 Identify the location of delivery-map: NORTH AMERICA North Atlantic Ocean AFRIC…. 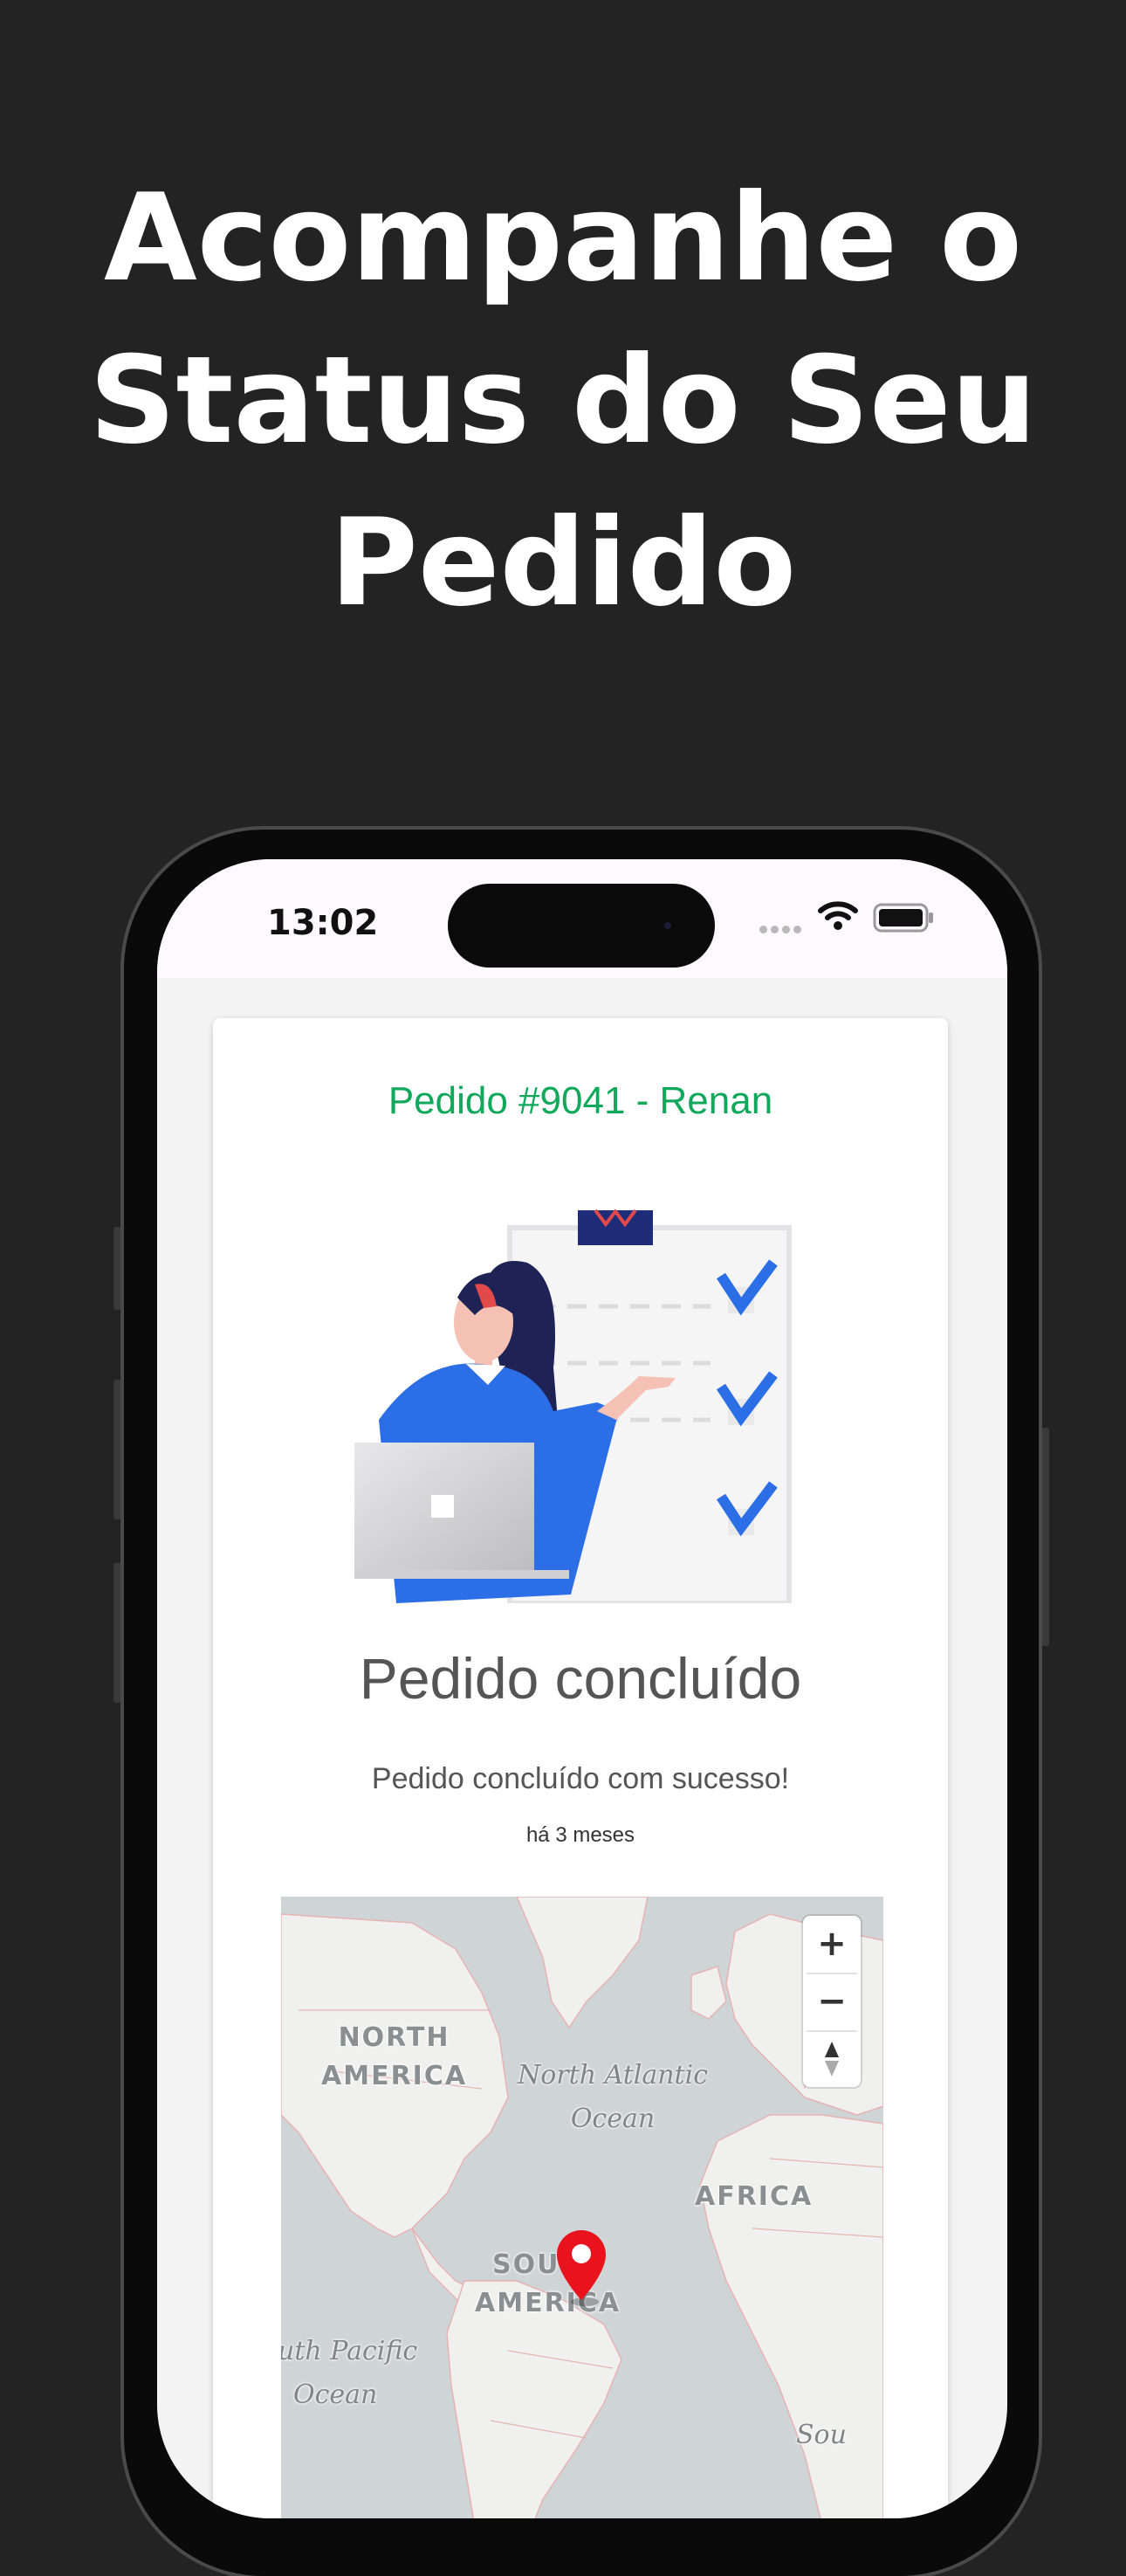
(582, 2207).